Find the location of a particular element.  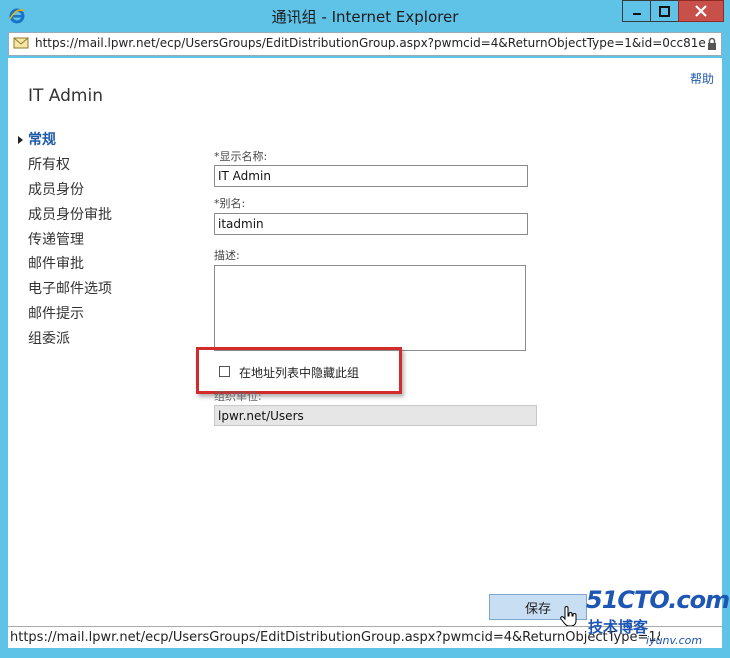

sidebar-item-label: 邮件审批 is located at coordinates (56, 264).